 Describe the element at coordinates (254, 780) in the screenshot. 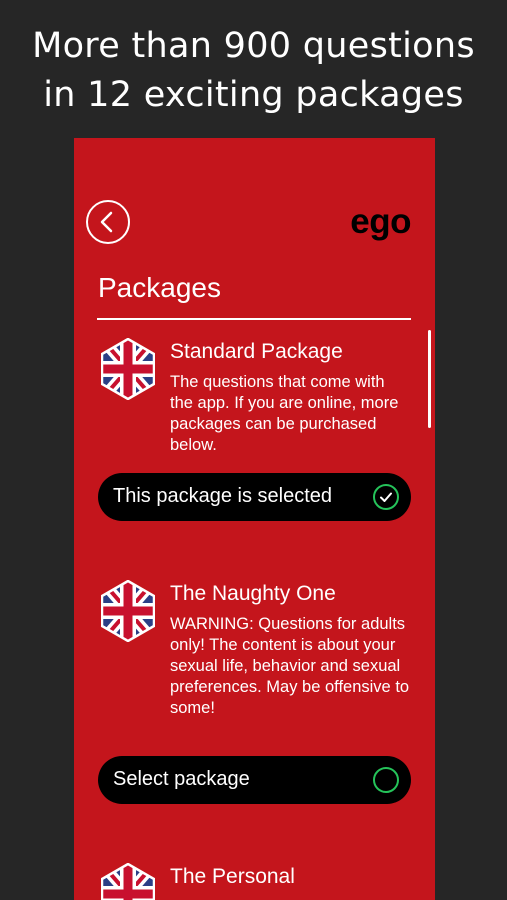

I see `select-package-button: Select package` at that location.